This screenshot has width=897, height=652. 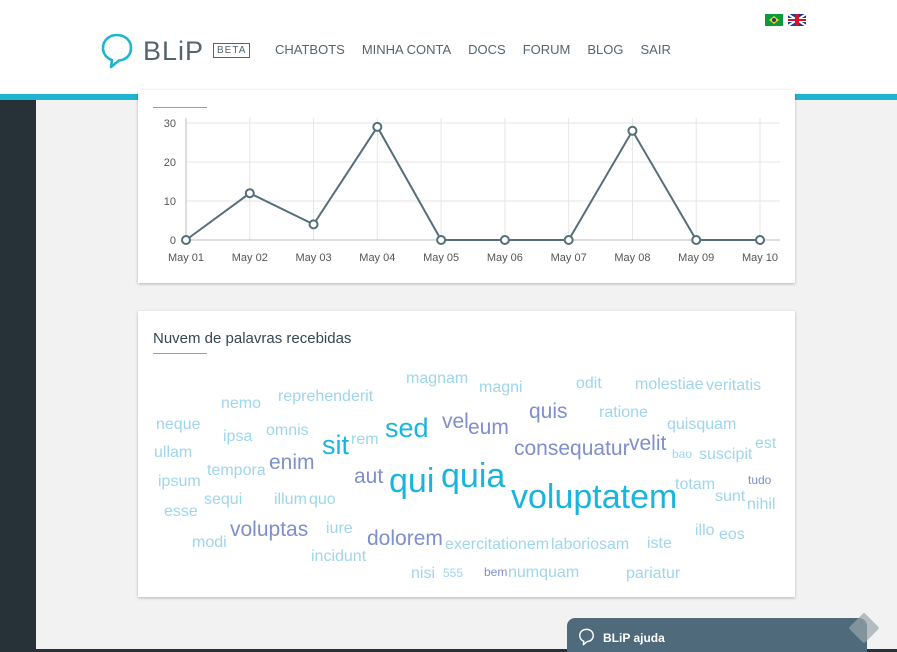 What do you see at coordinates (405, 538) in the screenshot?
I see `word-cloud-word: dolorem` at bounding box center [405, 538].